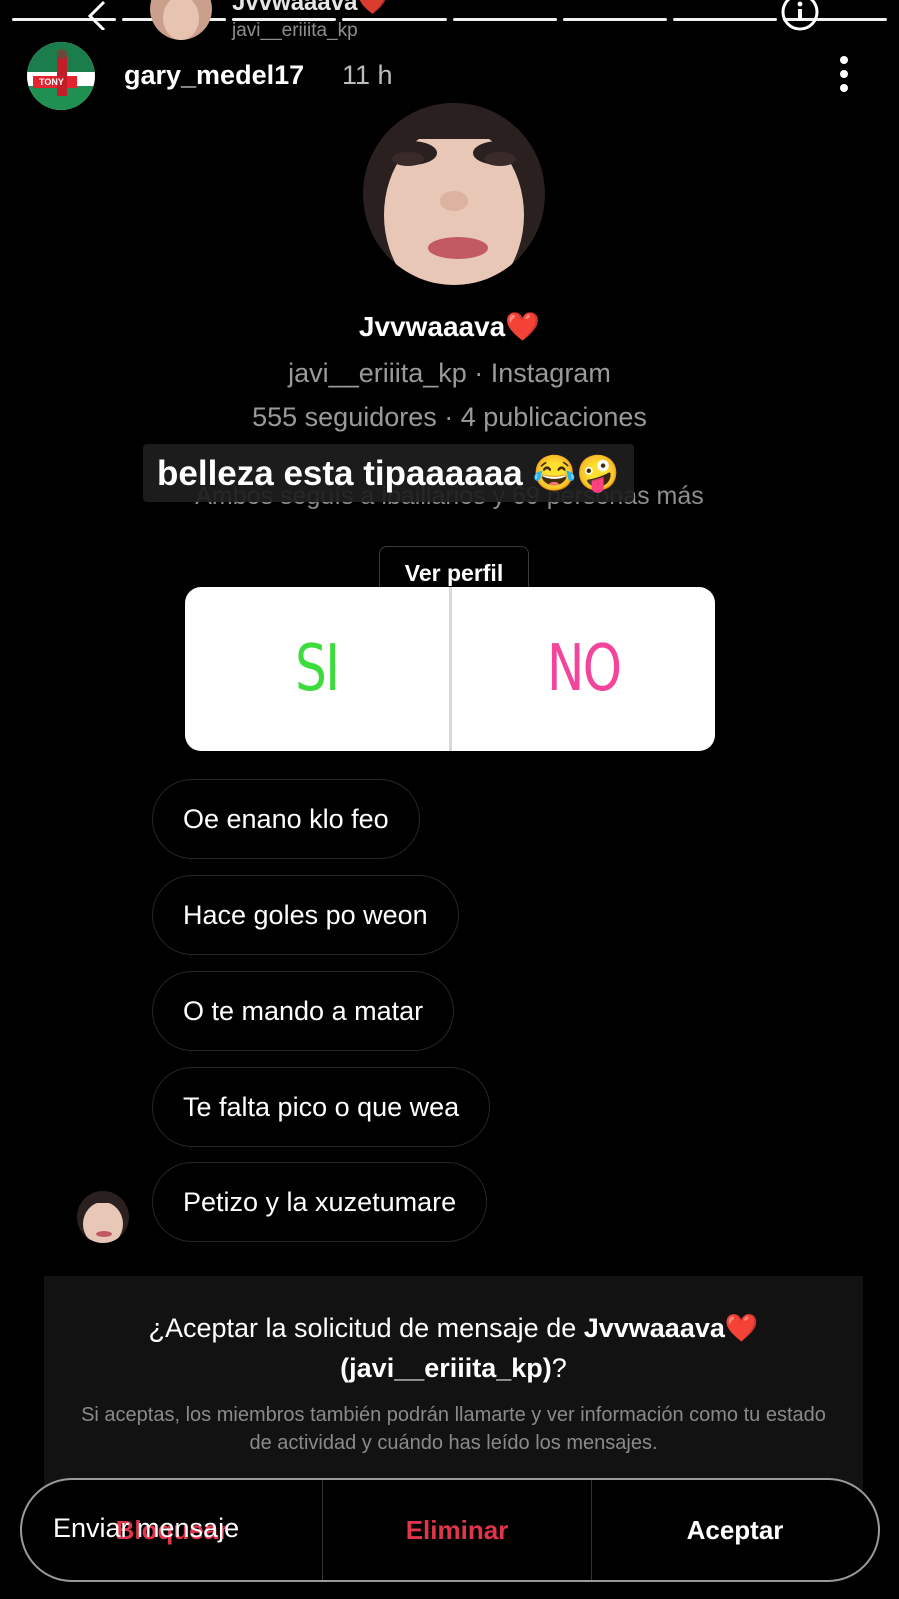 The width and height of the screenshot is (899, 1599). Describe the element at coordinates (735, 1530) in the screenshot. I see `accept-button: Aceptar` at that location.